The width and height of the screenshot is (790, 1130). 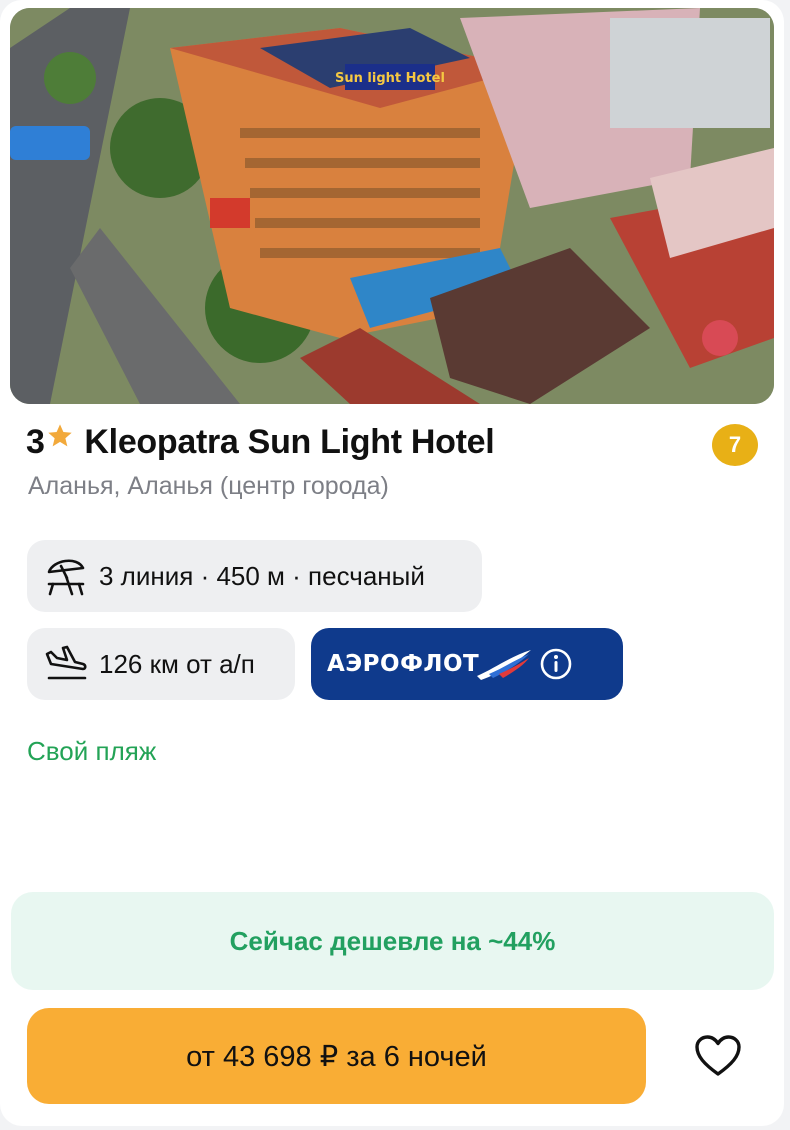 What do you see at coordinates (336, 1056) in the screenshot?
I see `price-button: от 43 698 ₽ за 6 ночей` at bounding box center [336, 1056].